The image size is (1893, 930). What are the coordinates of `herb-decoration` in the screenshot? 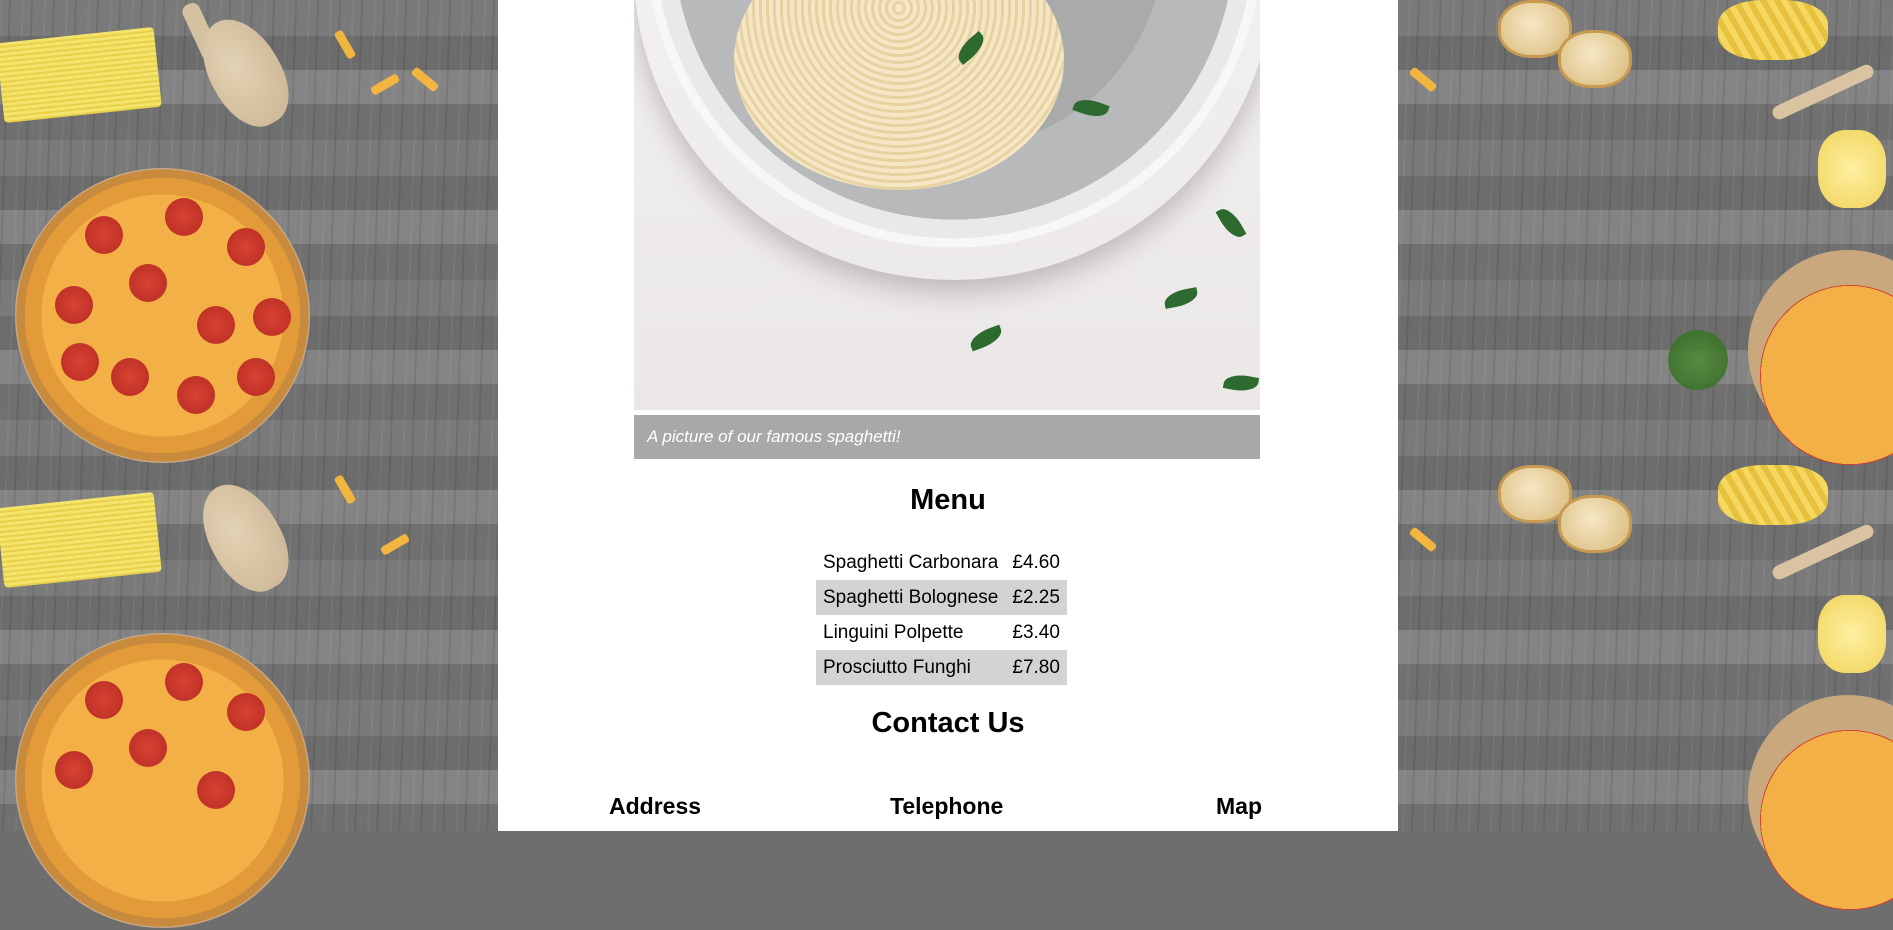 It's located at (1698, 360).